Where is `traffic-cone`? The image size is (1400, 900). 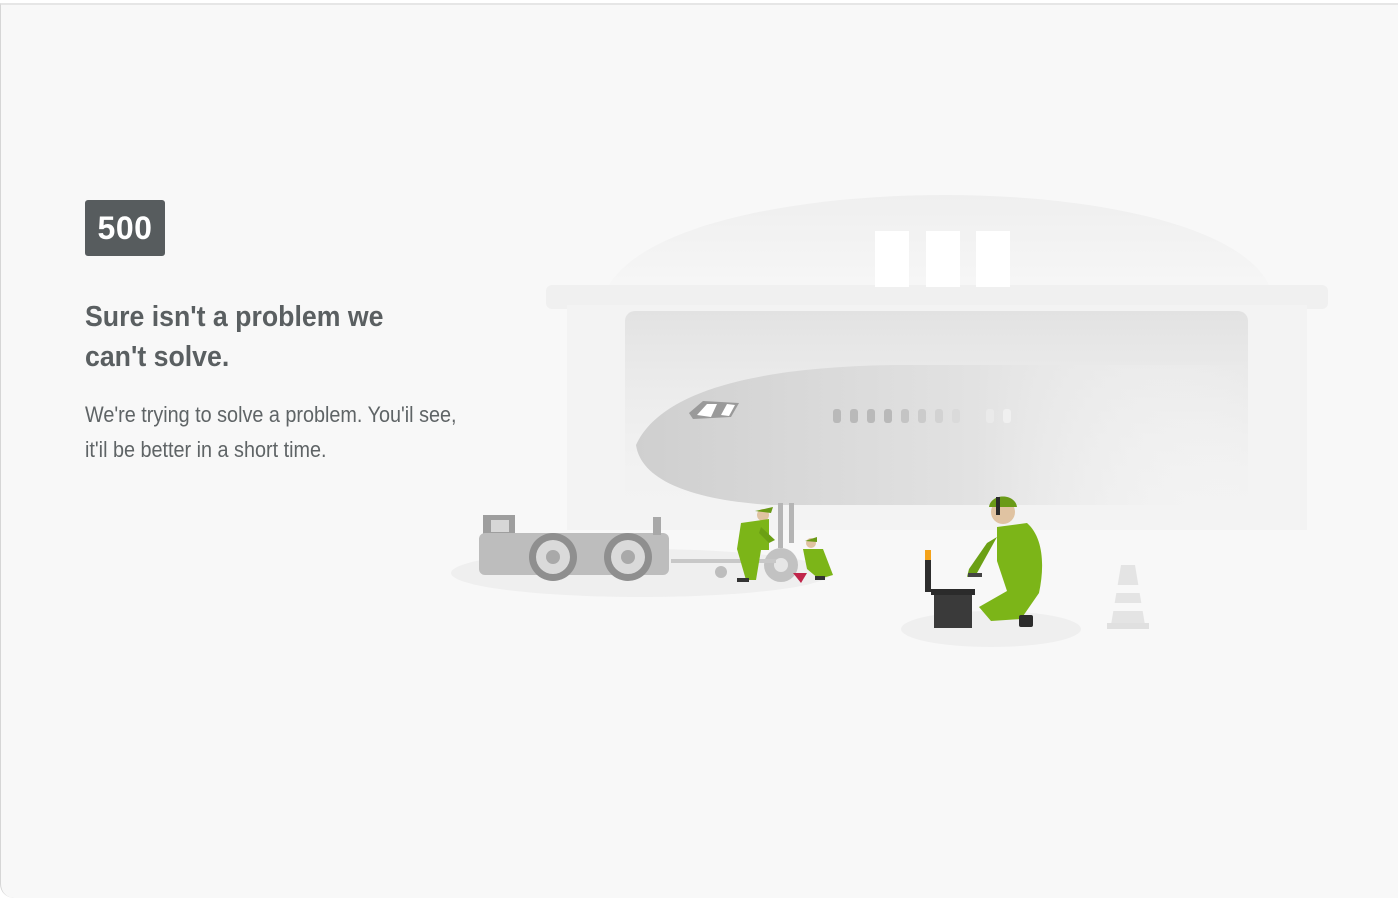 traffic-cone is located at coordinates (1128, 597).